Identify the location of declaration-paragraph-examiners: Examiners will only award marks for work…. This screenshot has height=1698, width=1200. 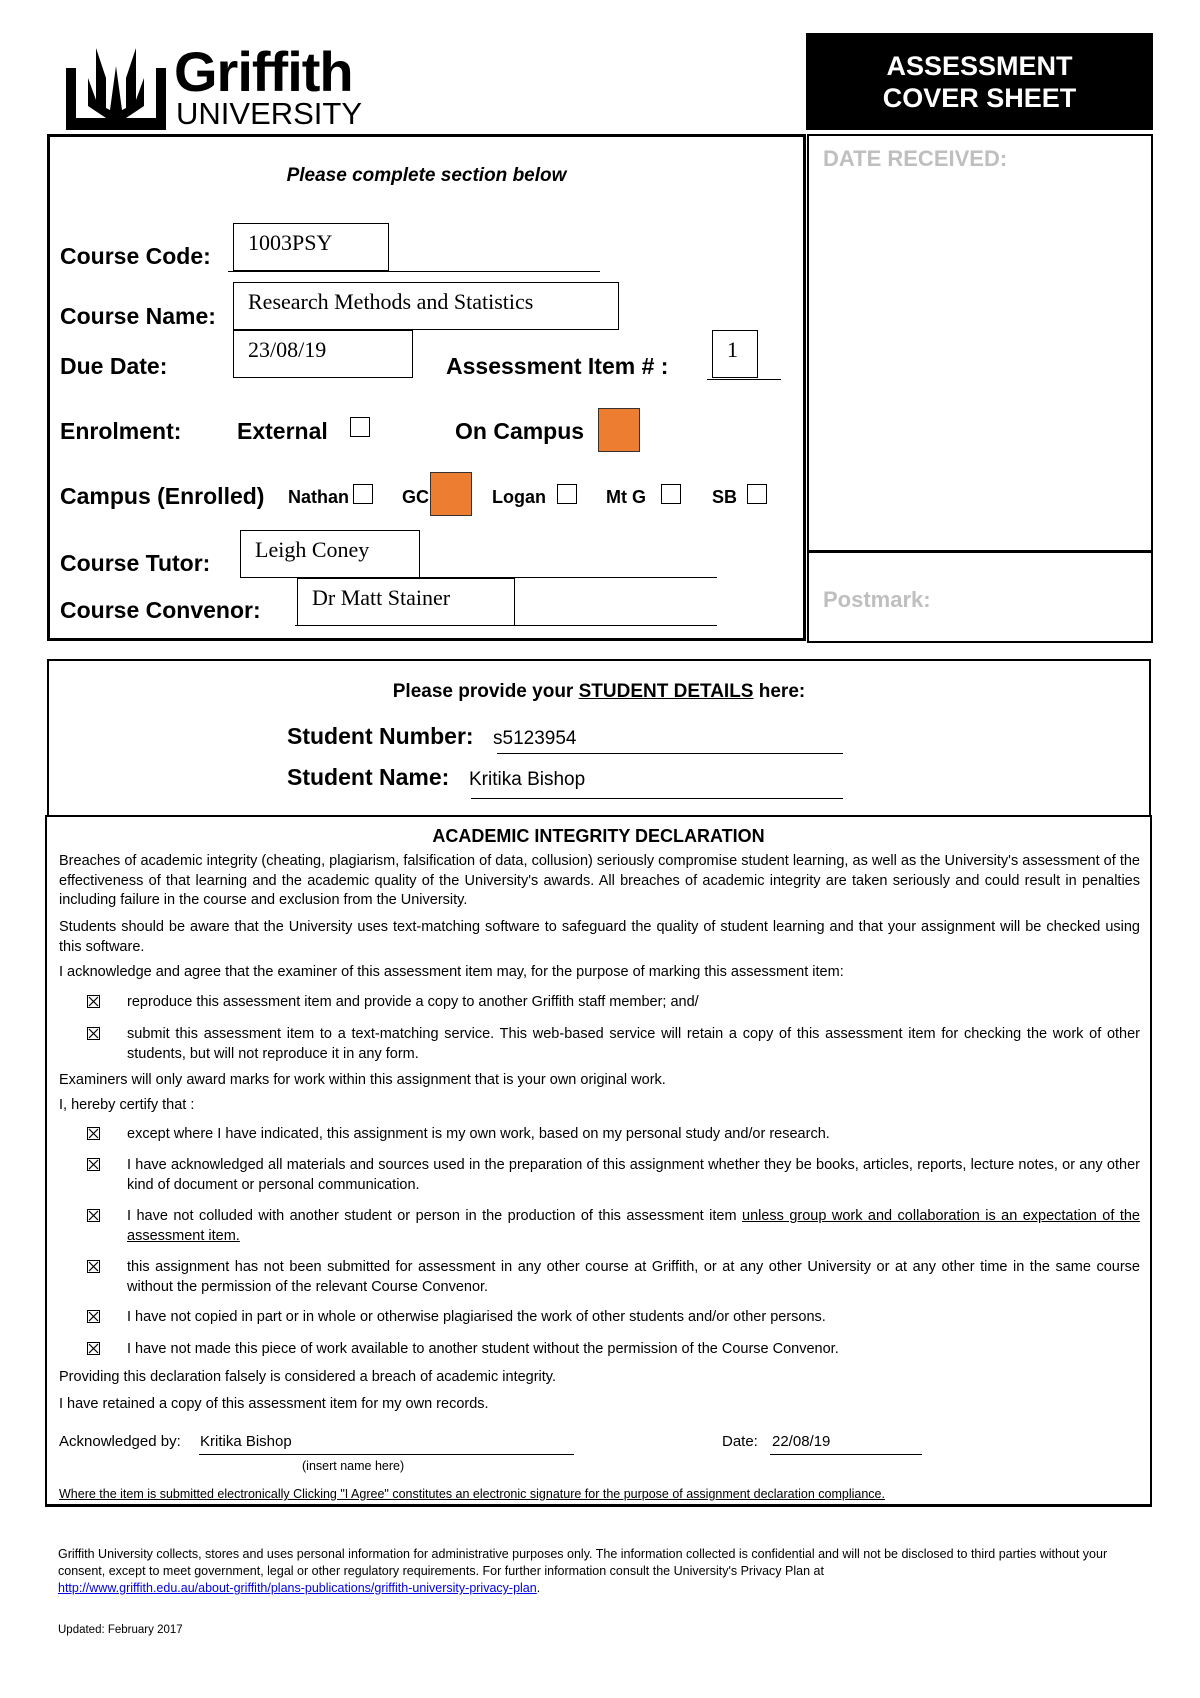
(362, 1080).